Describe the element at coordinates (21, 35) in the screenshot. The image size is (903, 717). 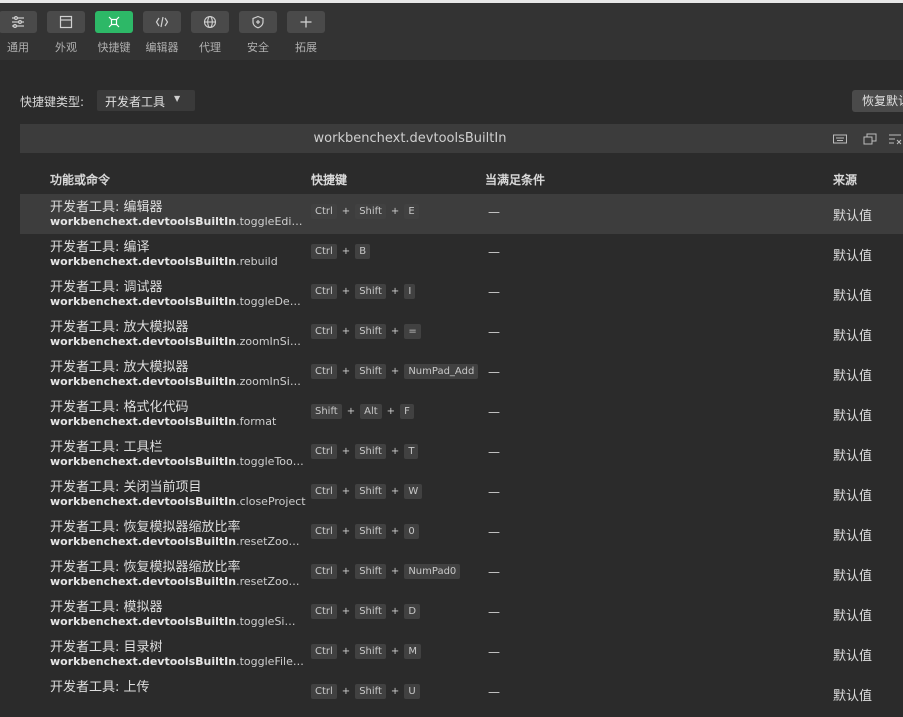
I see `tab-general: 通用` at that location.